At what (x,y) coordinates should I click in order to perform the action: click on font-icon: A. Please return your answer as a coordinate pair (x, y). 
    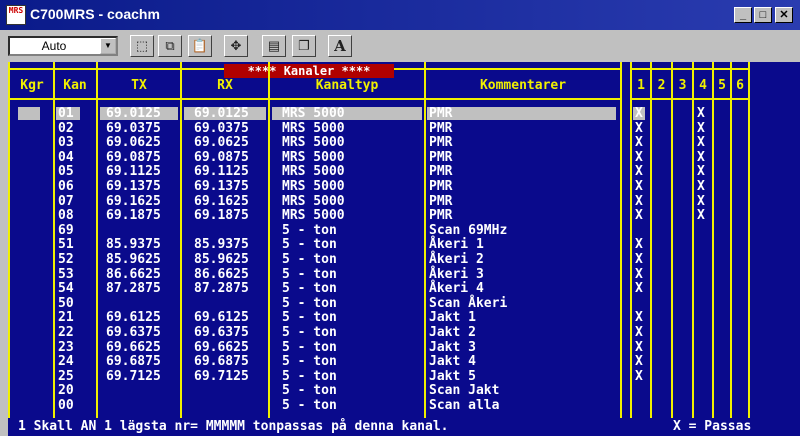
    Looking at the image, I should click on (340, 46).